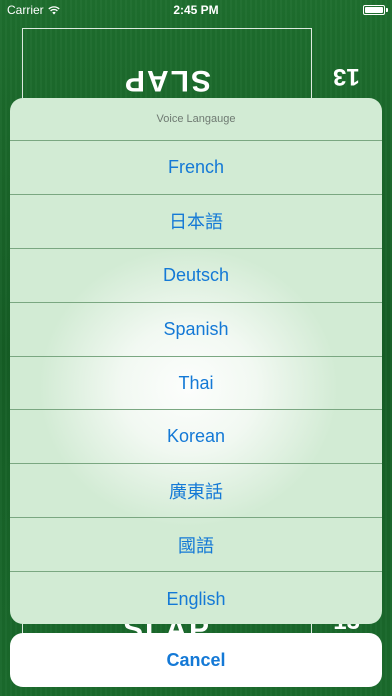  I want to click on status-bar: Carrier 2:45 PM, so click(196, 10).